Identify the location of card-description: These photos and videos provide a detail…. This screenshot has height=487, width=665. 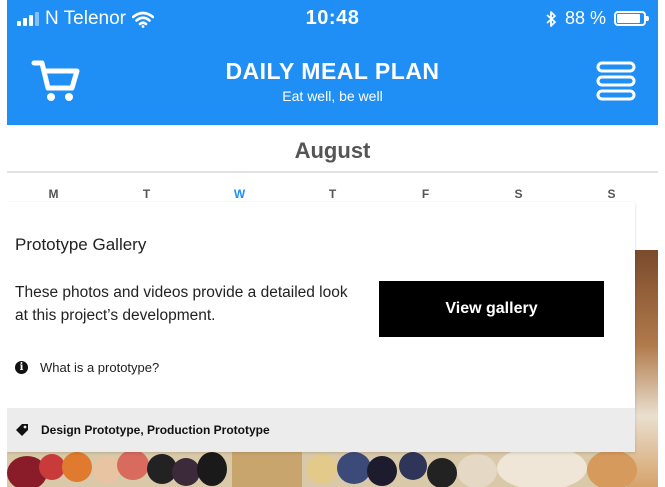
(181, 304).